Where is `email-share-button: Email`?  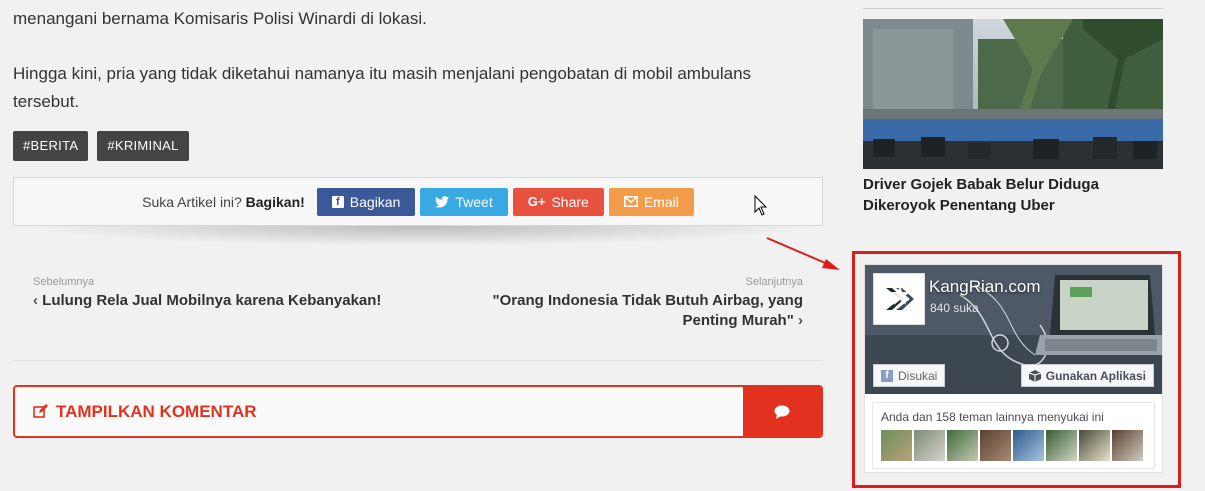 email-share-button: Email is located at coordinates (651, 201).